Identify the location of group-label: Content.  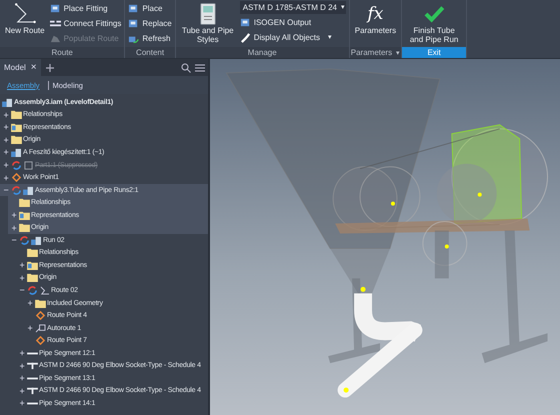
(150, 52).